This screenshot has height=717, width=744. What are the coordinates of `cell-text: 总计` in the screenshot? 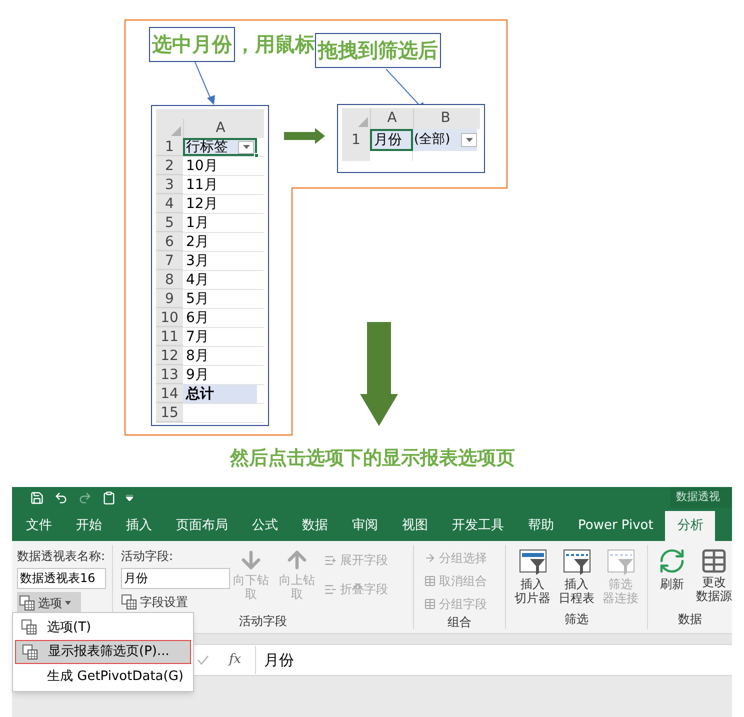 It's located at (220, 394).